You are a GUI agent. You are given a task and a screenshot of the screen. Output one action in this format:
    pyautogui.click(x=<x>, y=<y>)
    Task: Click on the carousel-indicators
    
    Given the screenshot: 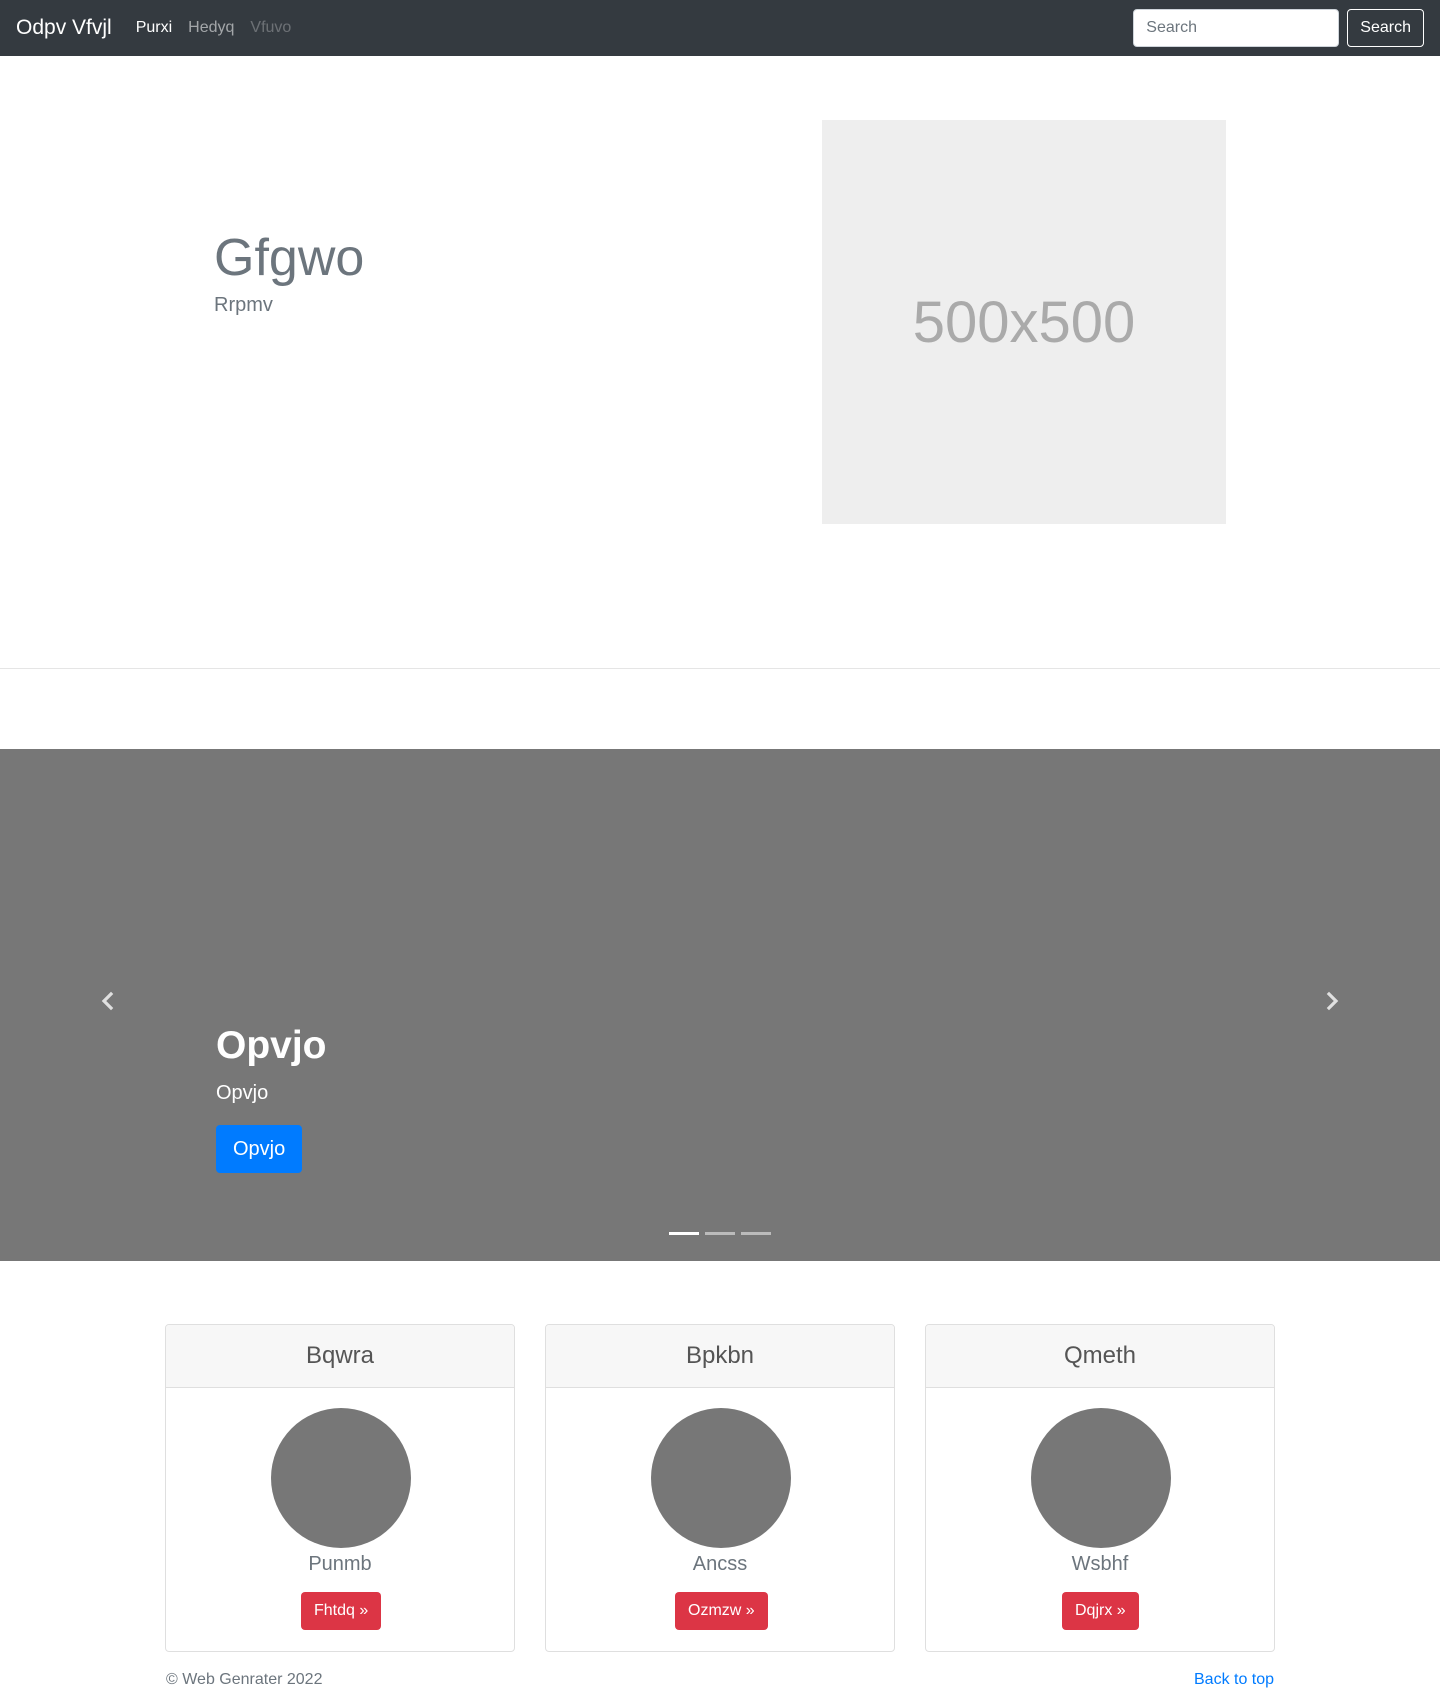 What is the action you would take?
    pyautogui.click(x=720, y=1233)
    